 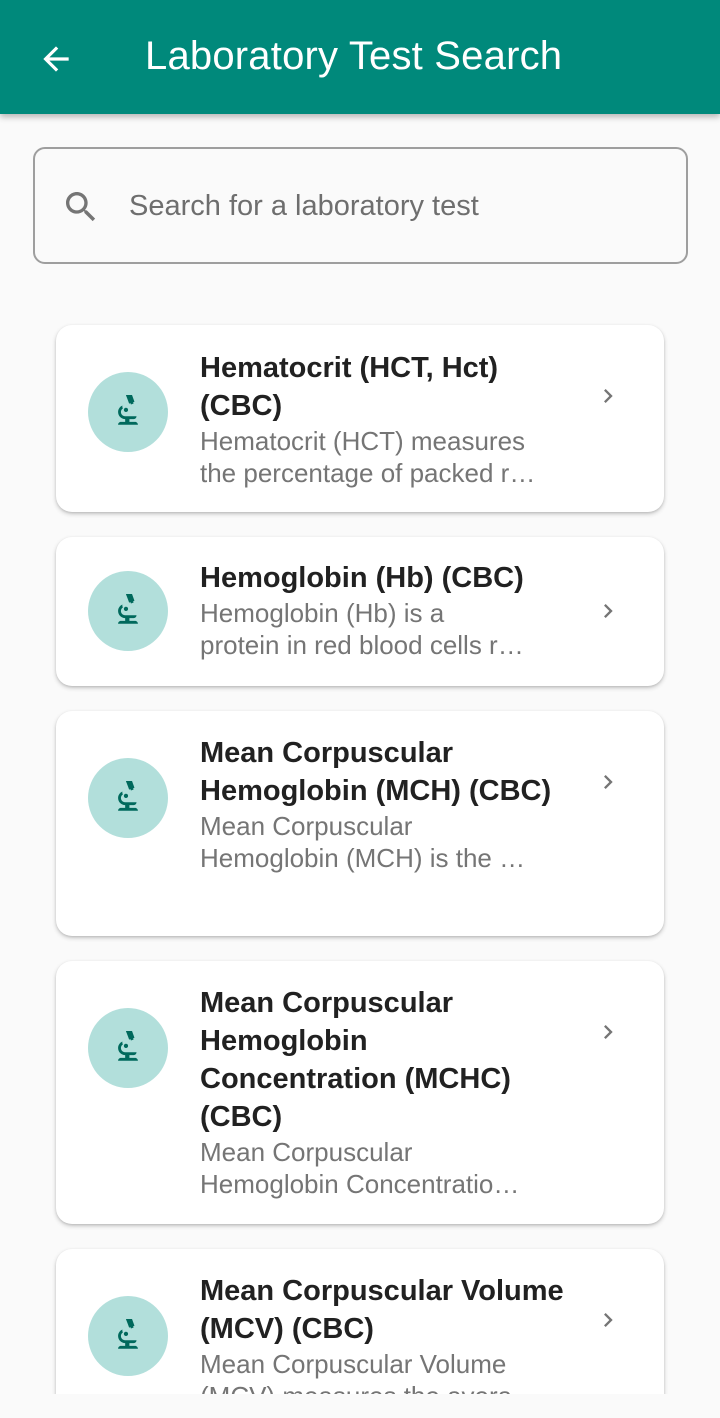 I want to click on search-icon, so click(x=81, y=207).